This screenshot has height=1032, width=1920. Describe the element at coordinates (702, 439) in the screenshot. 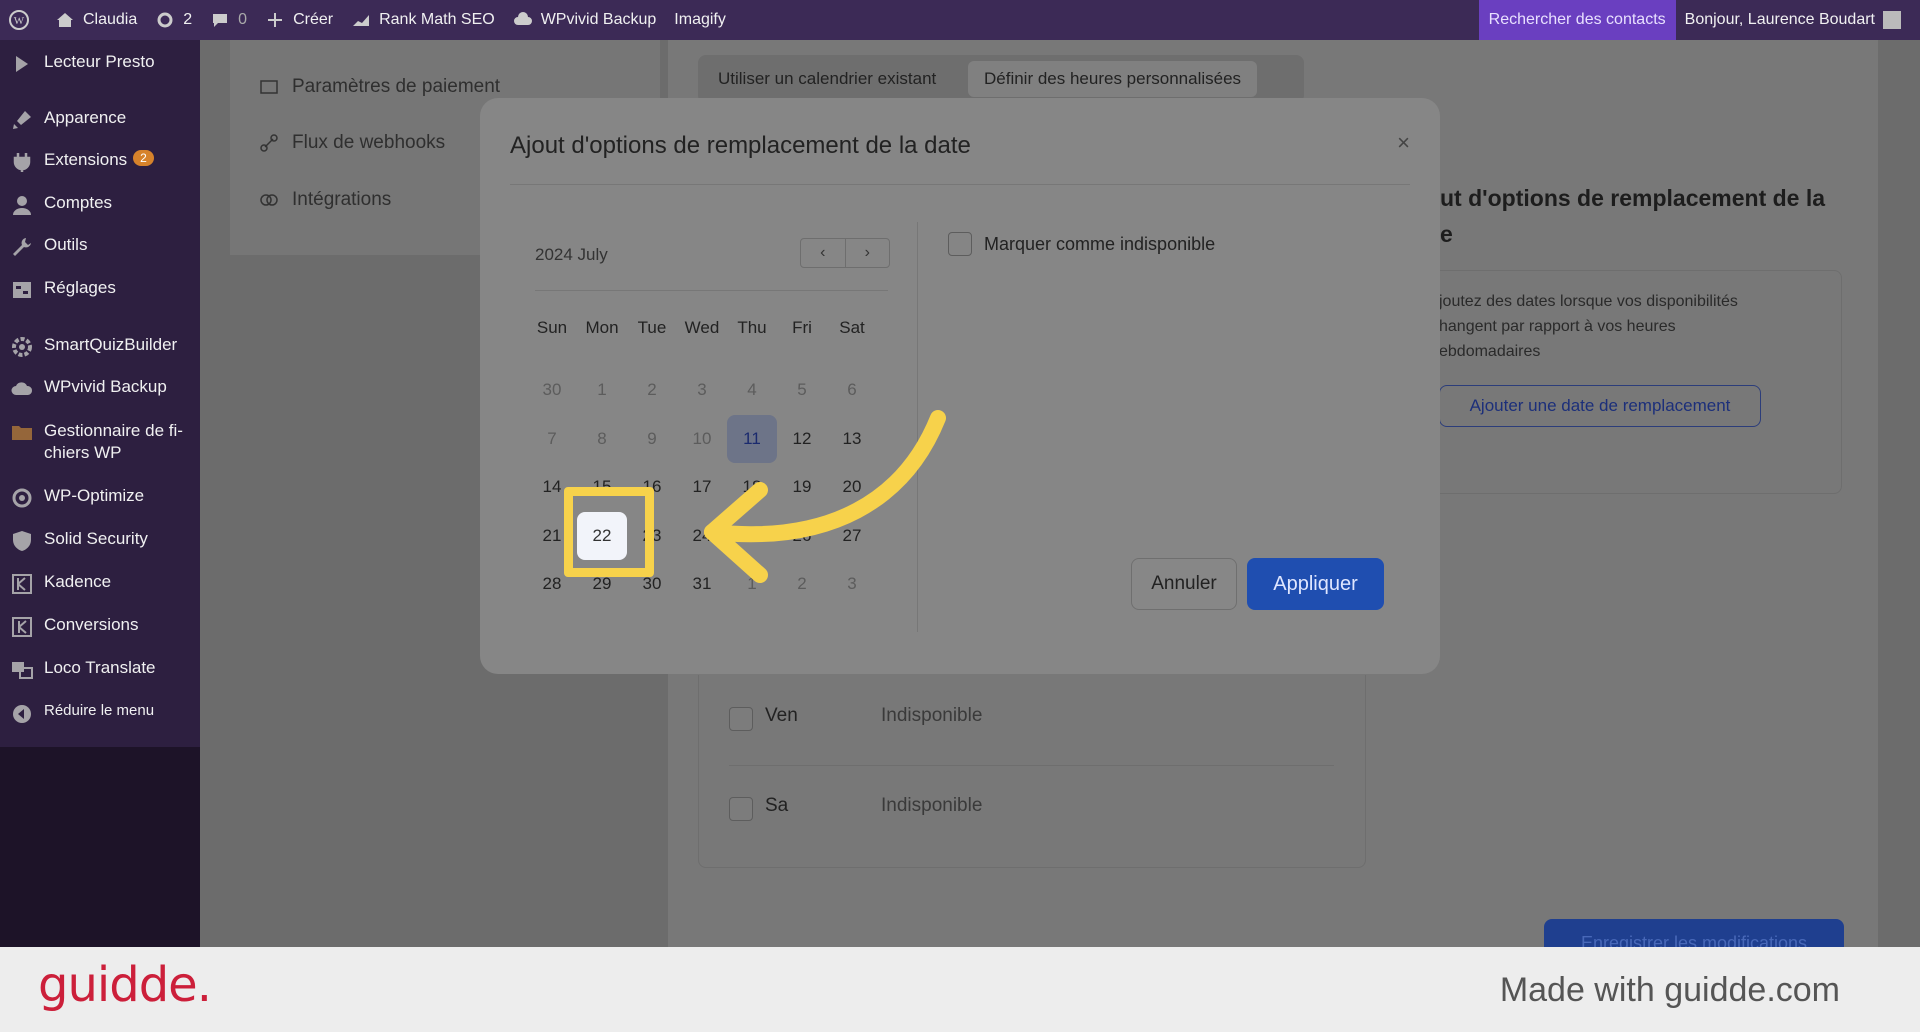

I see `calendar-day: 10` at that location.